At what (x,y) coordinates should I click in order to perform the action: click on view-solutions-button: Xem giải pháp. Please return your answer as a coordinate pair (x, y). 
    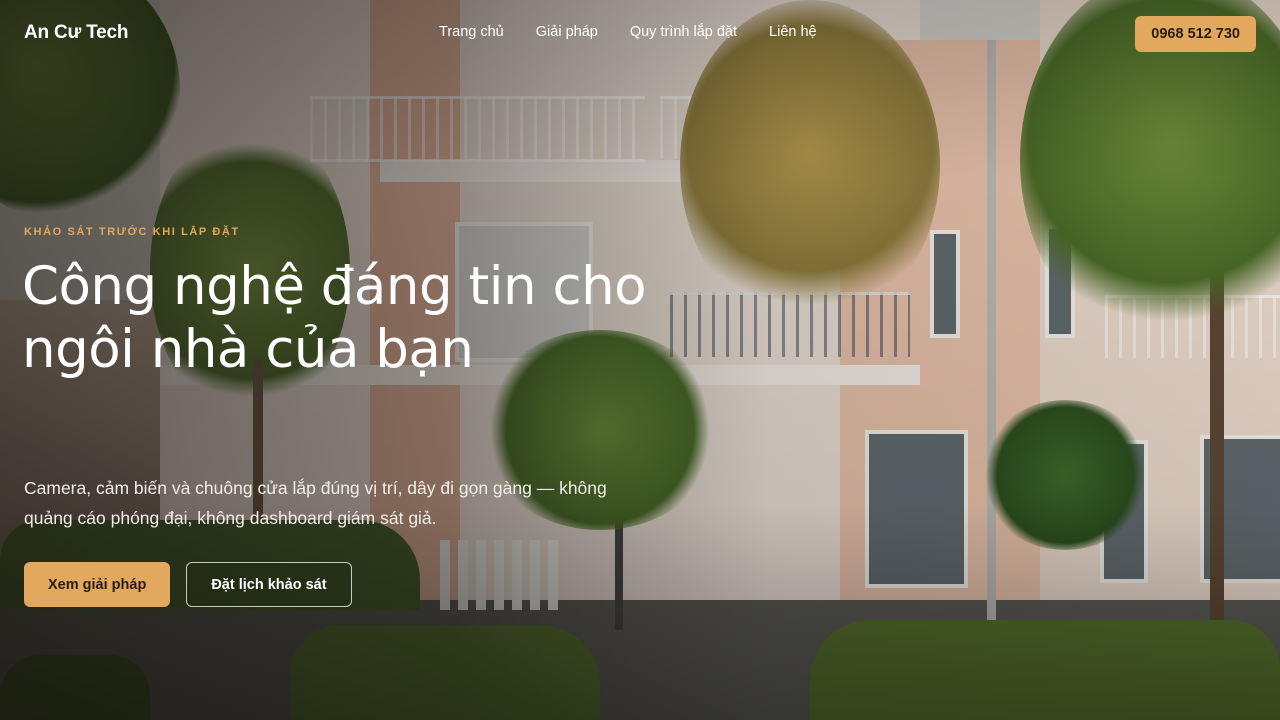
    Looking at the image, I should click on (97, 584).